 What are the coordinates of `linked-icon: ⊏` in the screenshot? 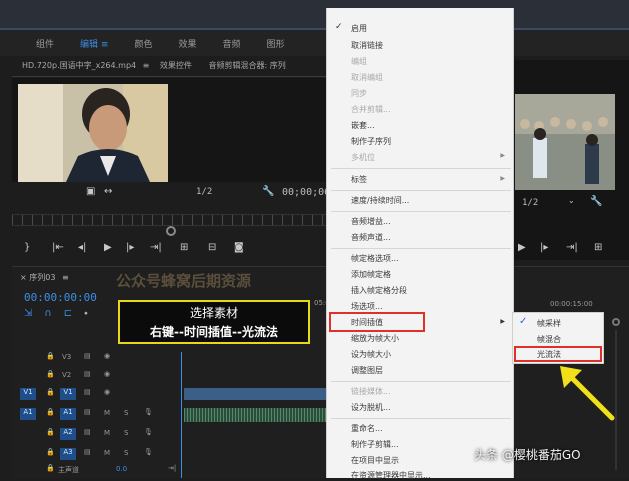 It's located at (74, 313).